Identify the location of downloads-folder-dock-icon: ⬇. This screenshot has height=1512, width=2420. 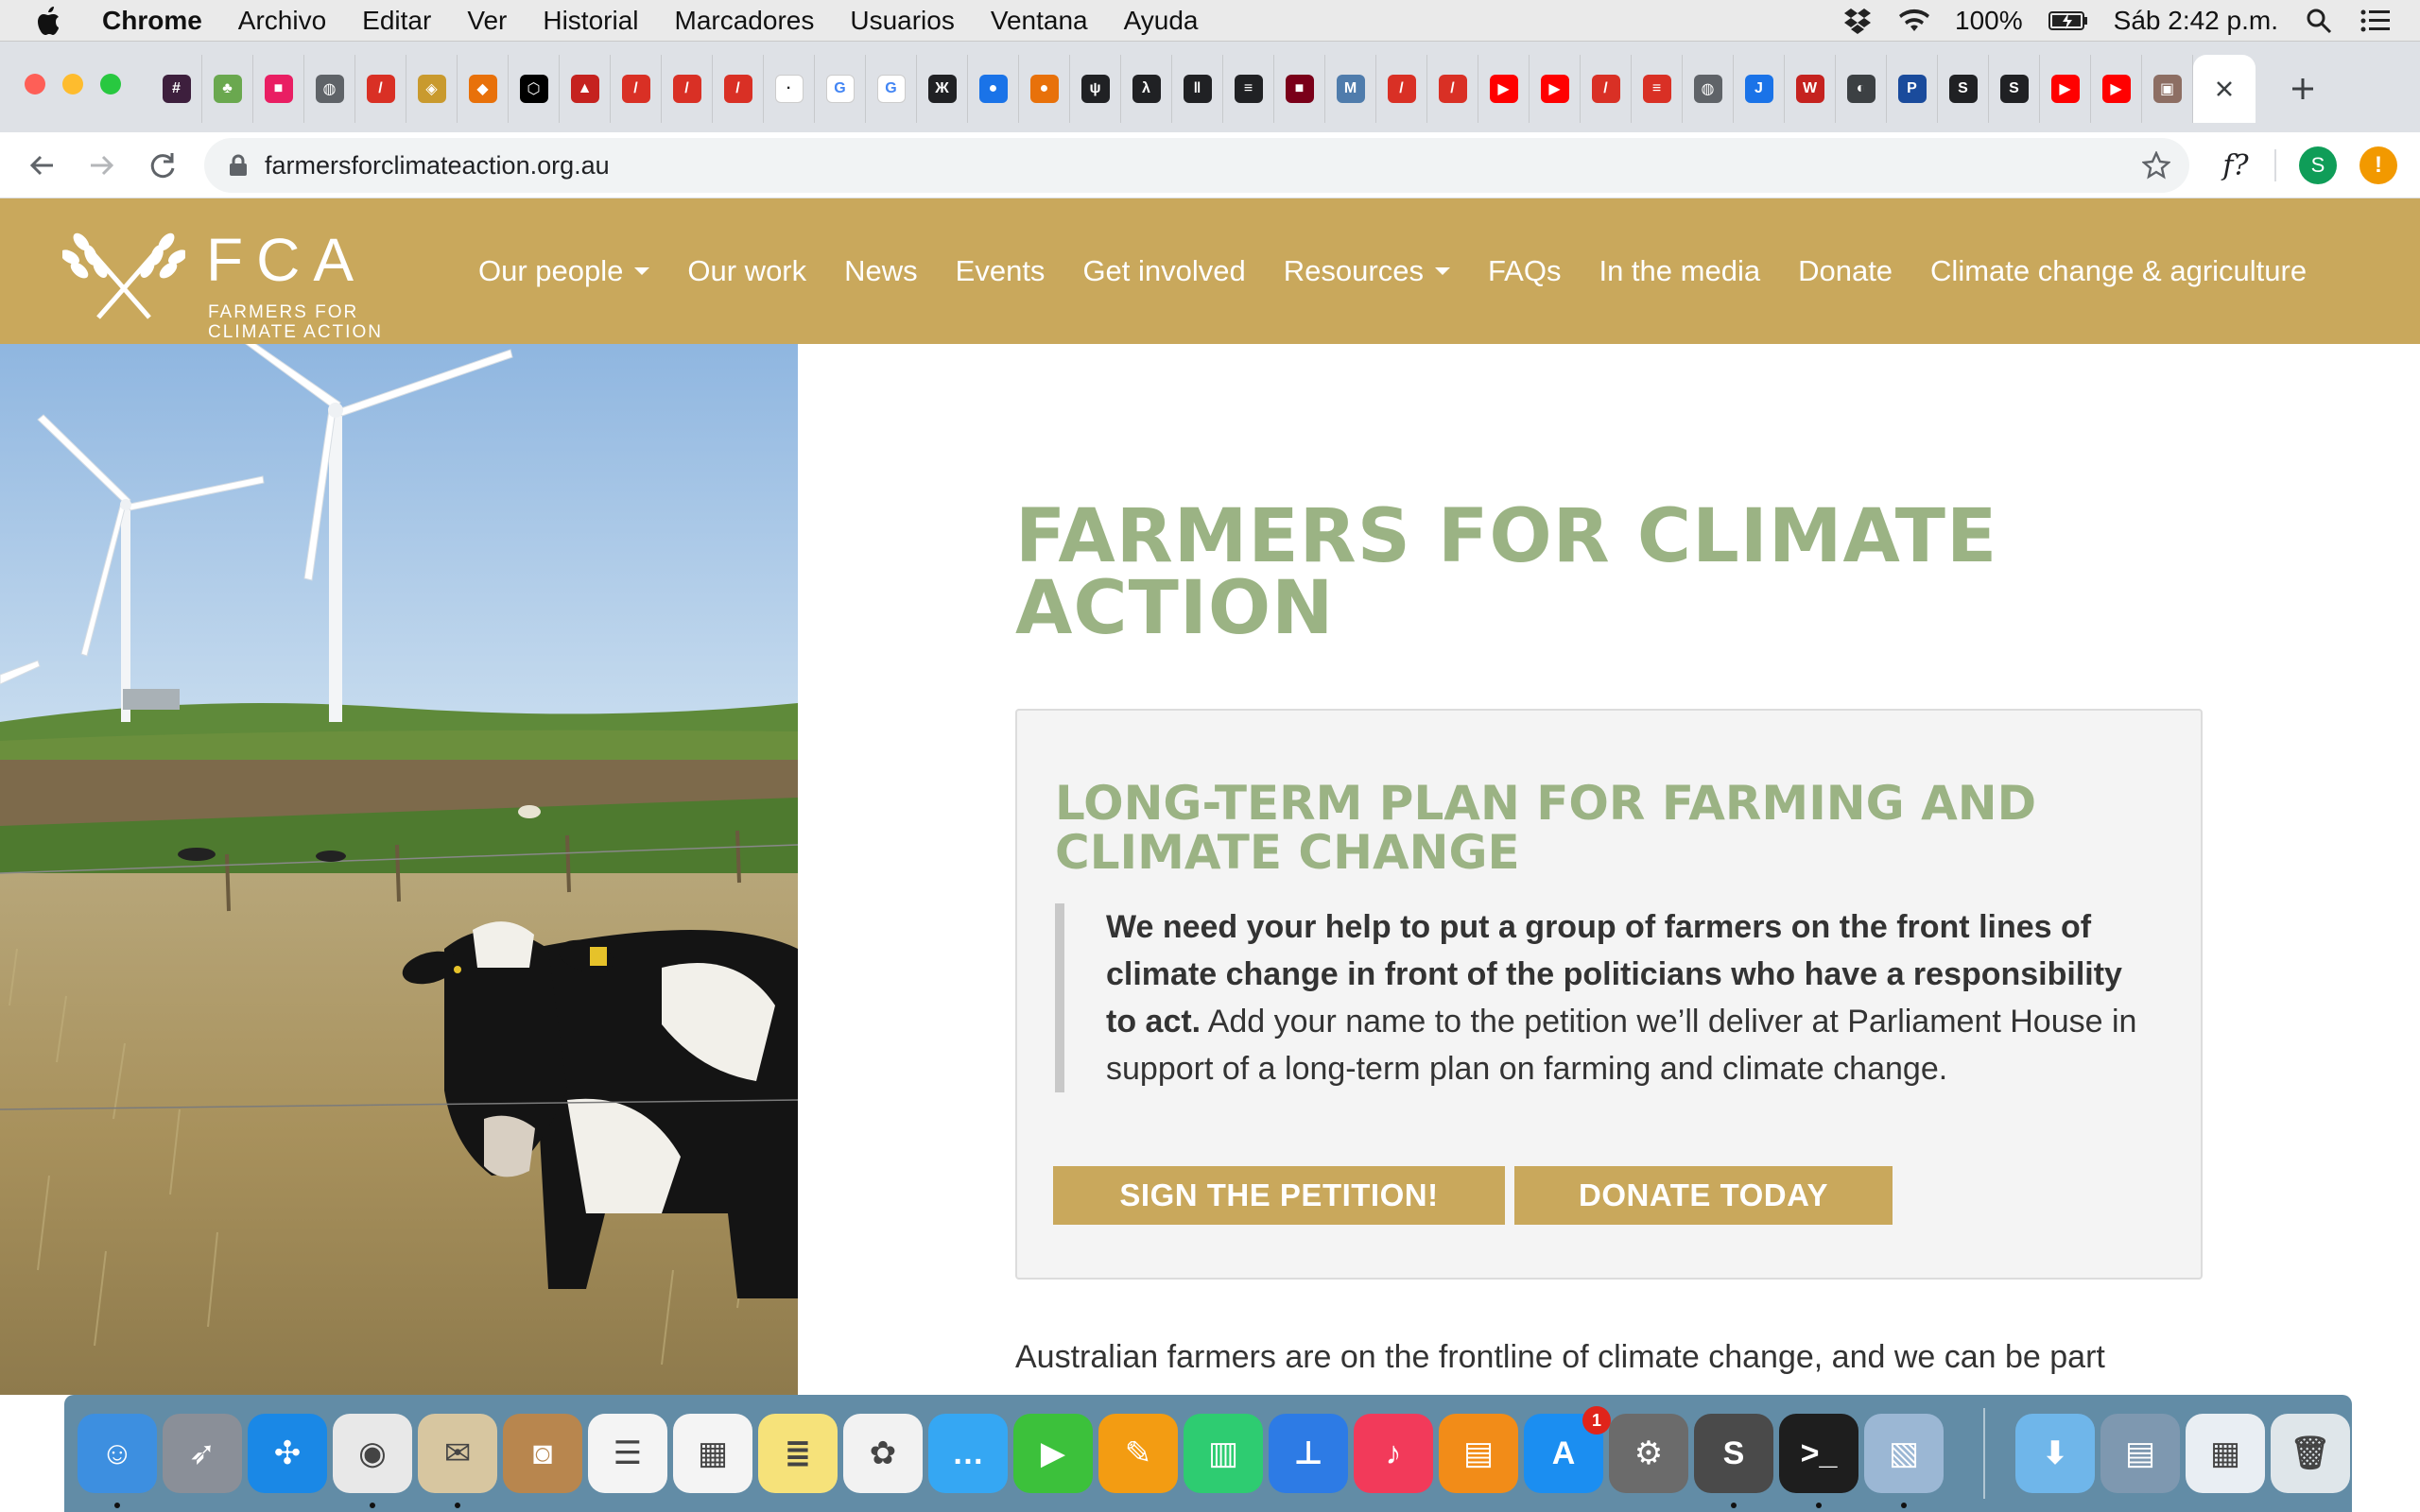
(2055, 1453).